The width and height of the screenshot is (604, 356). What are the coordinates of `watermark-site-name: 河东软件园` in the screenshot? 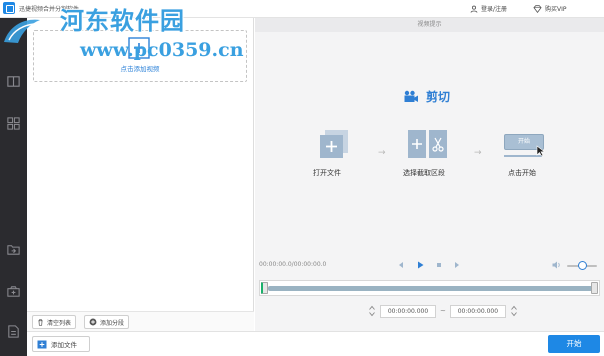 It's located at (122, 20).